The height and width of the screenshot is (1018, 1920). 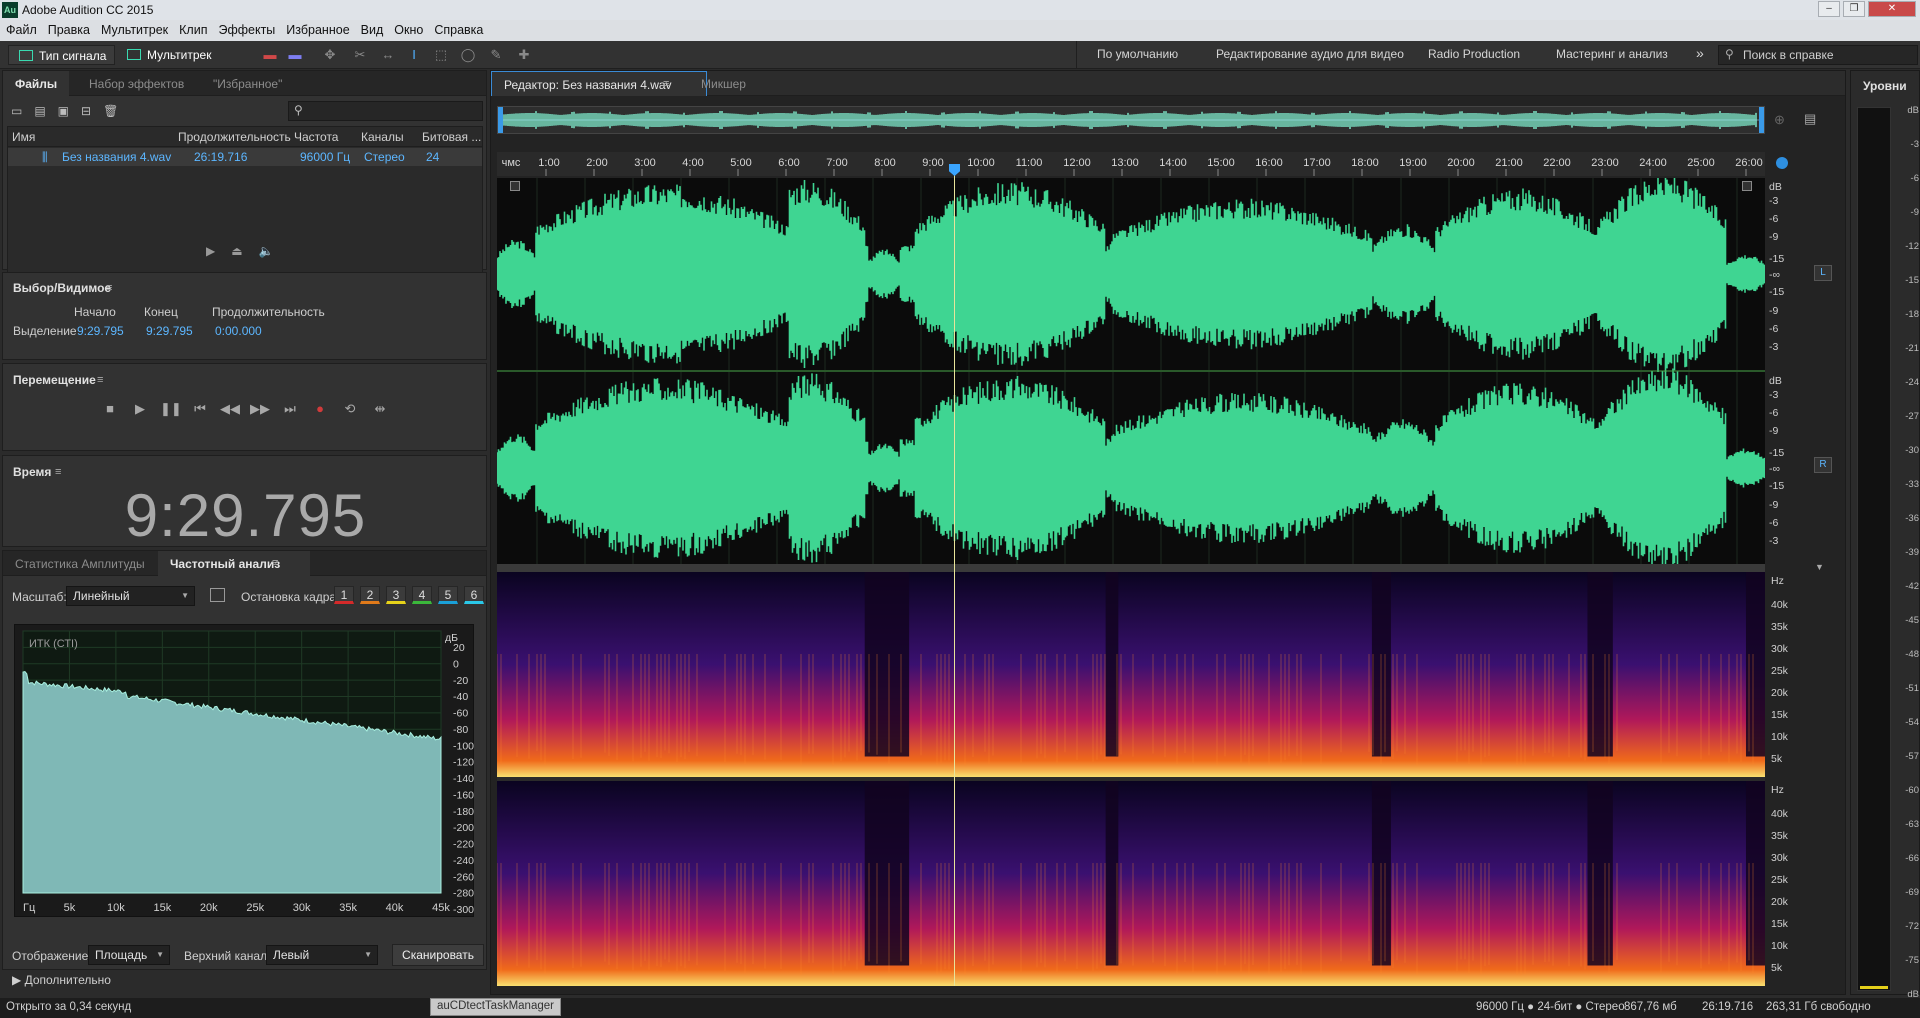 What do you see at coordinates (1819, 567) in the screenshot?
I see `splitter-chevron-icon: ▼` at bounding box center [1819, 567].